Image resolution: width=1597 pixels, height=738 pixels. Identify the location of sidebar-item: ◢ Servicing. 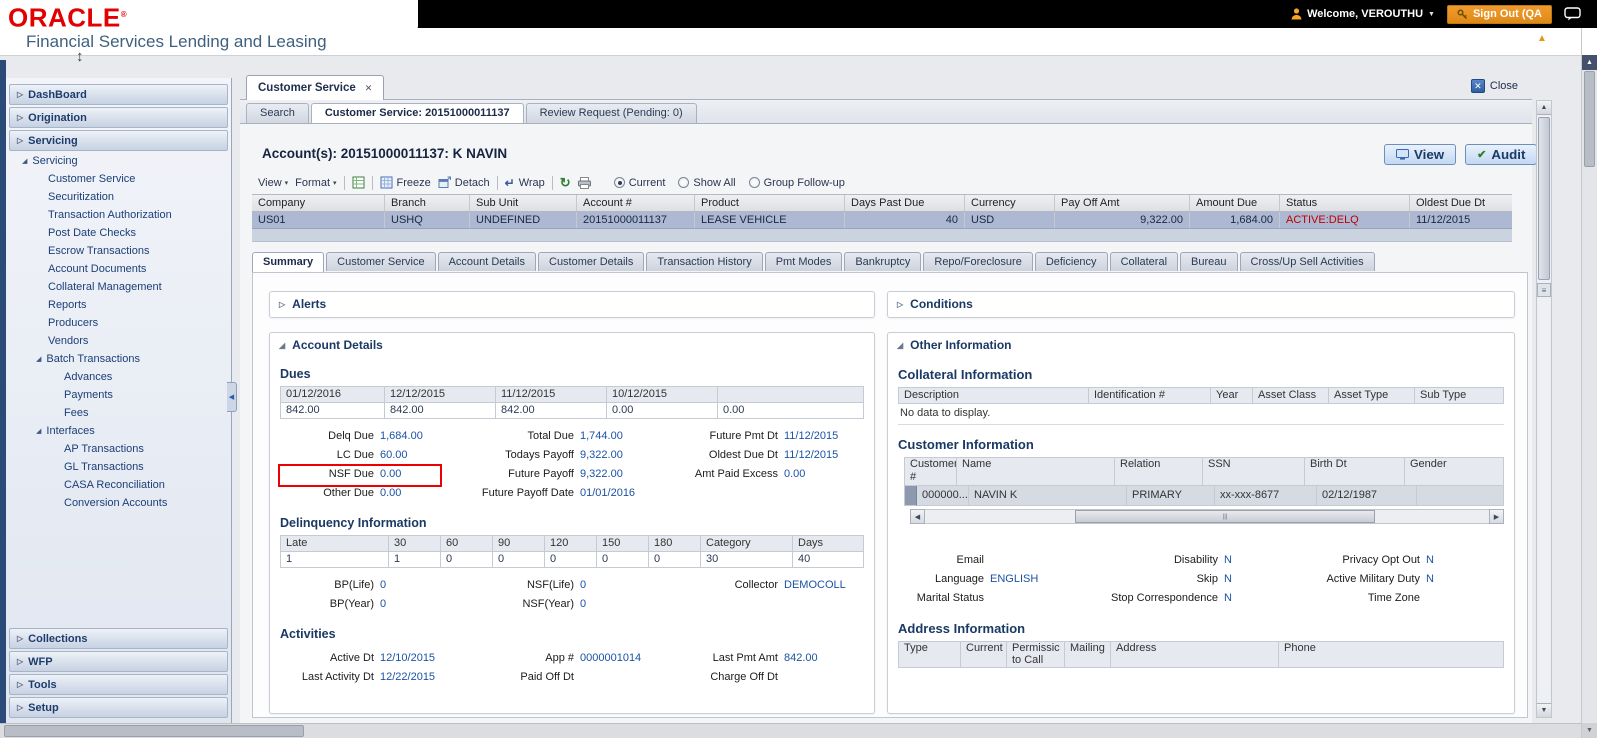
(118, 161).